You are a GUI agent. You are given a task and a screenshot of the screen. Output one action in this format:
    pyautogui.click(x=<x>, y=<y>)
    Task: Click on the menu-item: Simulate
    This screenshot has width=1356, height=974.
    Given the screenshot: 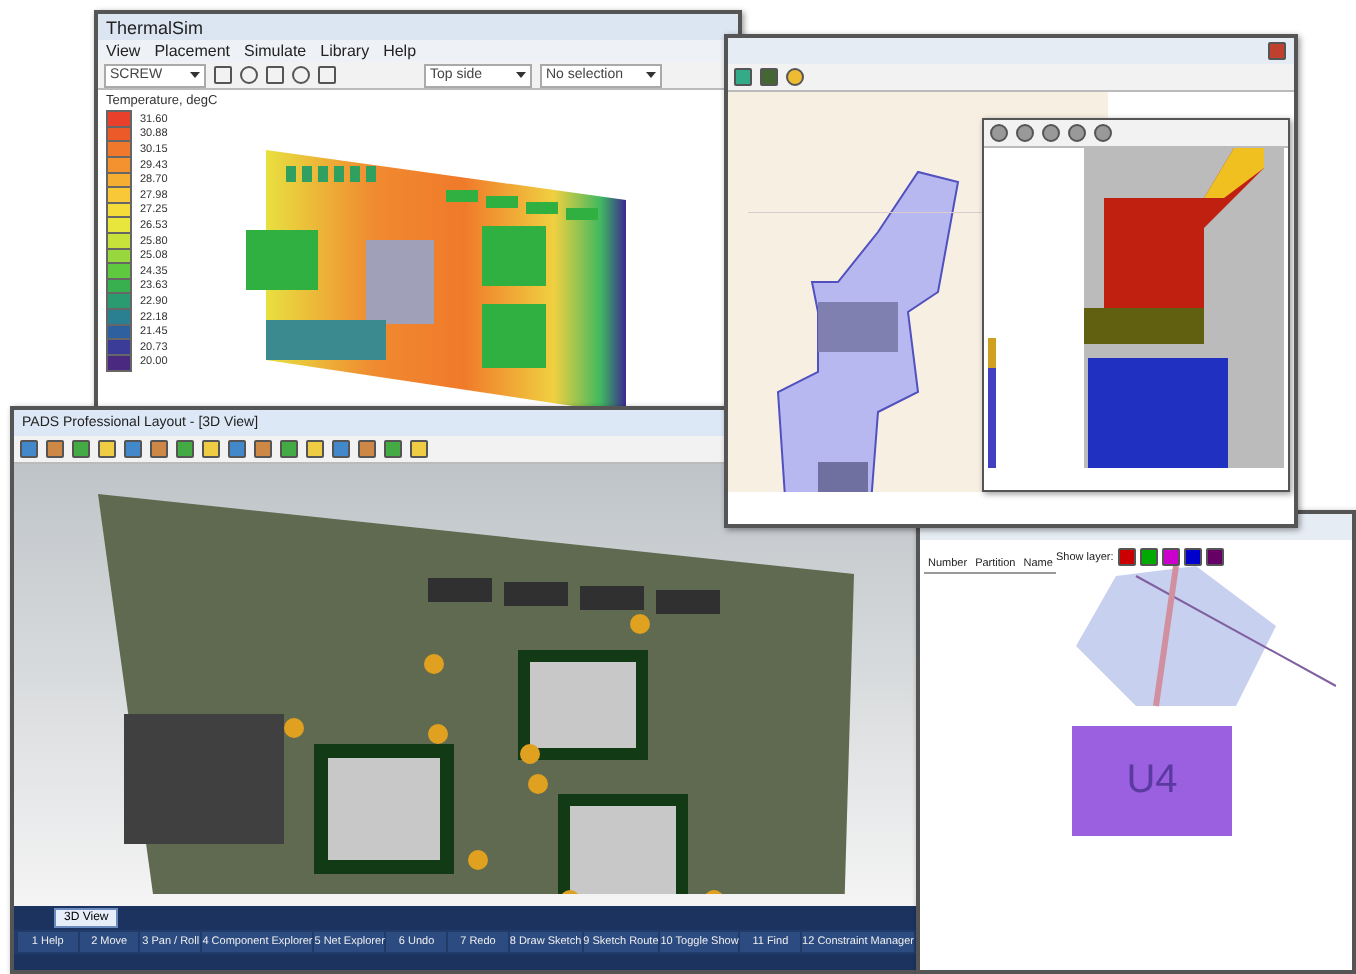 What is the action you would take?
    pyautogui.click(x=275, y=51)
    